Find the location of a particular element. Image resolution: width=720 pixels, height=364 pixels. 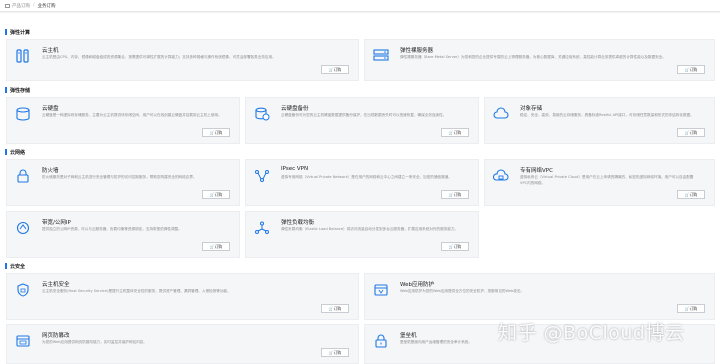

server-icon is located at coordinates (22, 56).